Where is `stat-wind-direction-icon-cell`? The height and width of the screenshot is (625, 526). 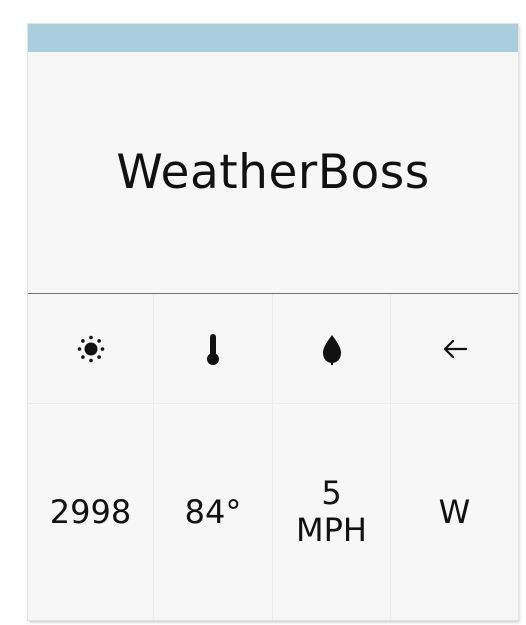
stat-wind-direction-icon-cell is located at coordinates (454, 349).